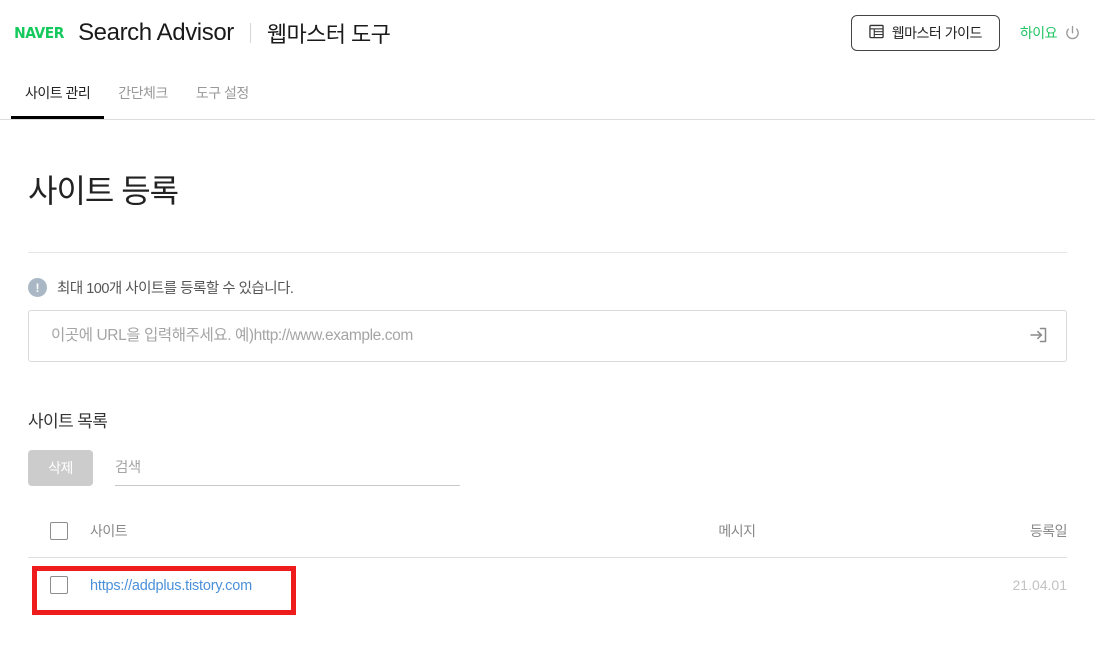  I want to click on user-name: 하이요, so click(1039, 33).